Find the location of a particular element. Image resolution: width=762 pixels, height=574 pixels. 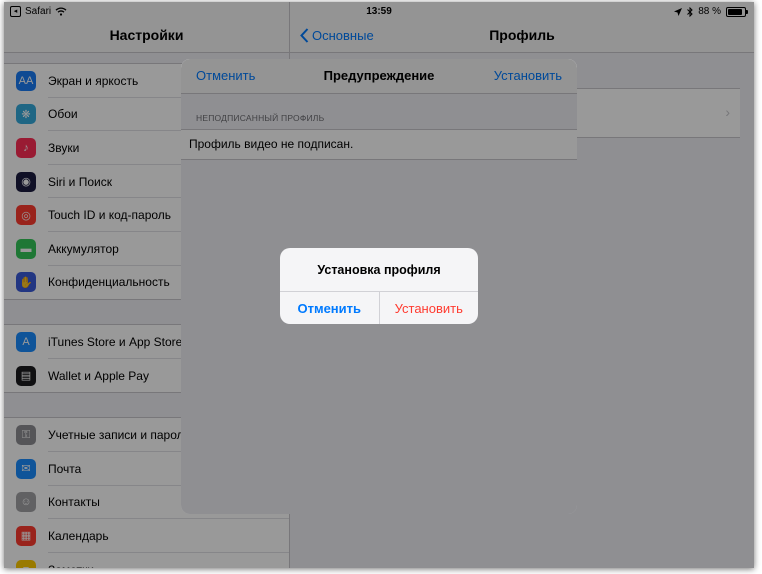

alert-install-button: Установить is located at coordinates (429, 308).